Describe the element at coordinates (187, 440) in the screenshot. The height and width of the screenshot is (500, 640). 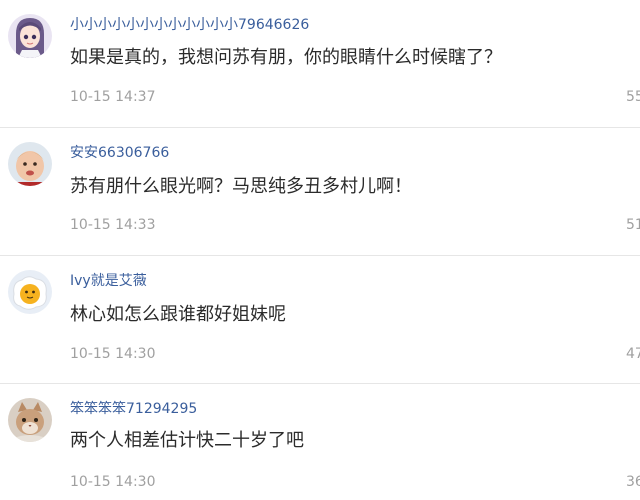
I see `comment-text: 两个人相差估计快二十岁了吧` at that location.